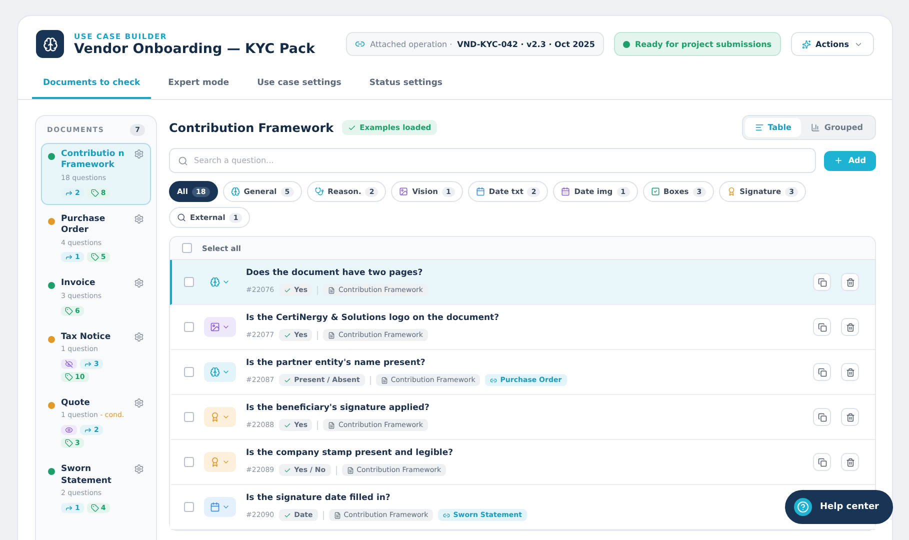 This screenshot has width=909, height=540. Describe the element at coordinates (76, 404) in the screenshot. I see `document-name: Quote` at that location.